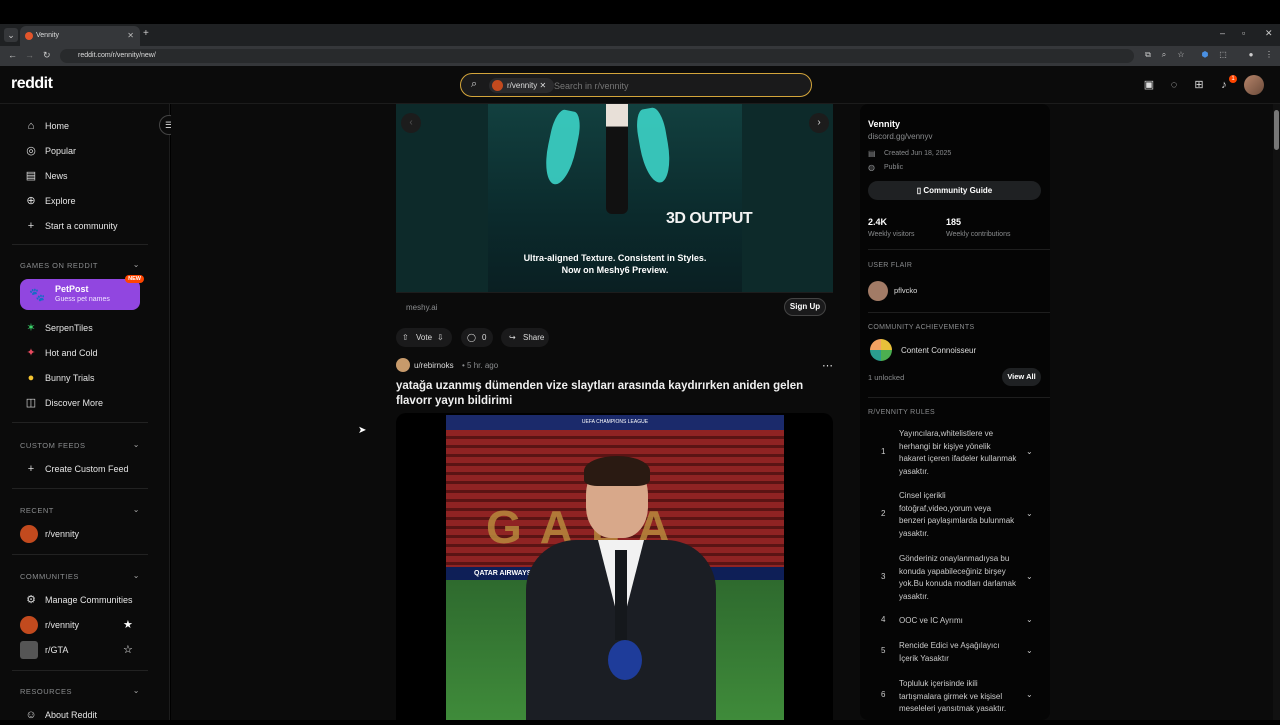  I want to click on sidebar-item-hot-and-cold: ✦ Hot and Cold, so click(90, 353).